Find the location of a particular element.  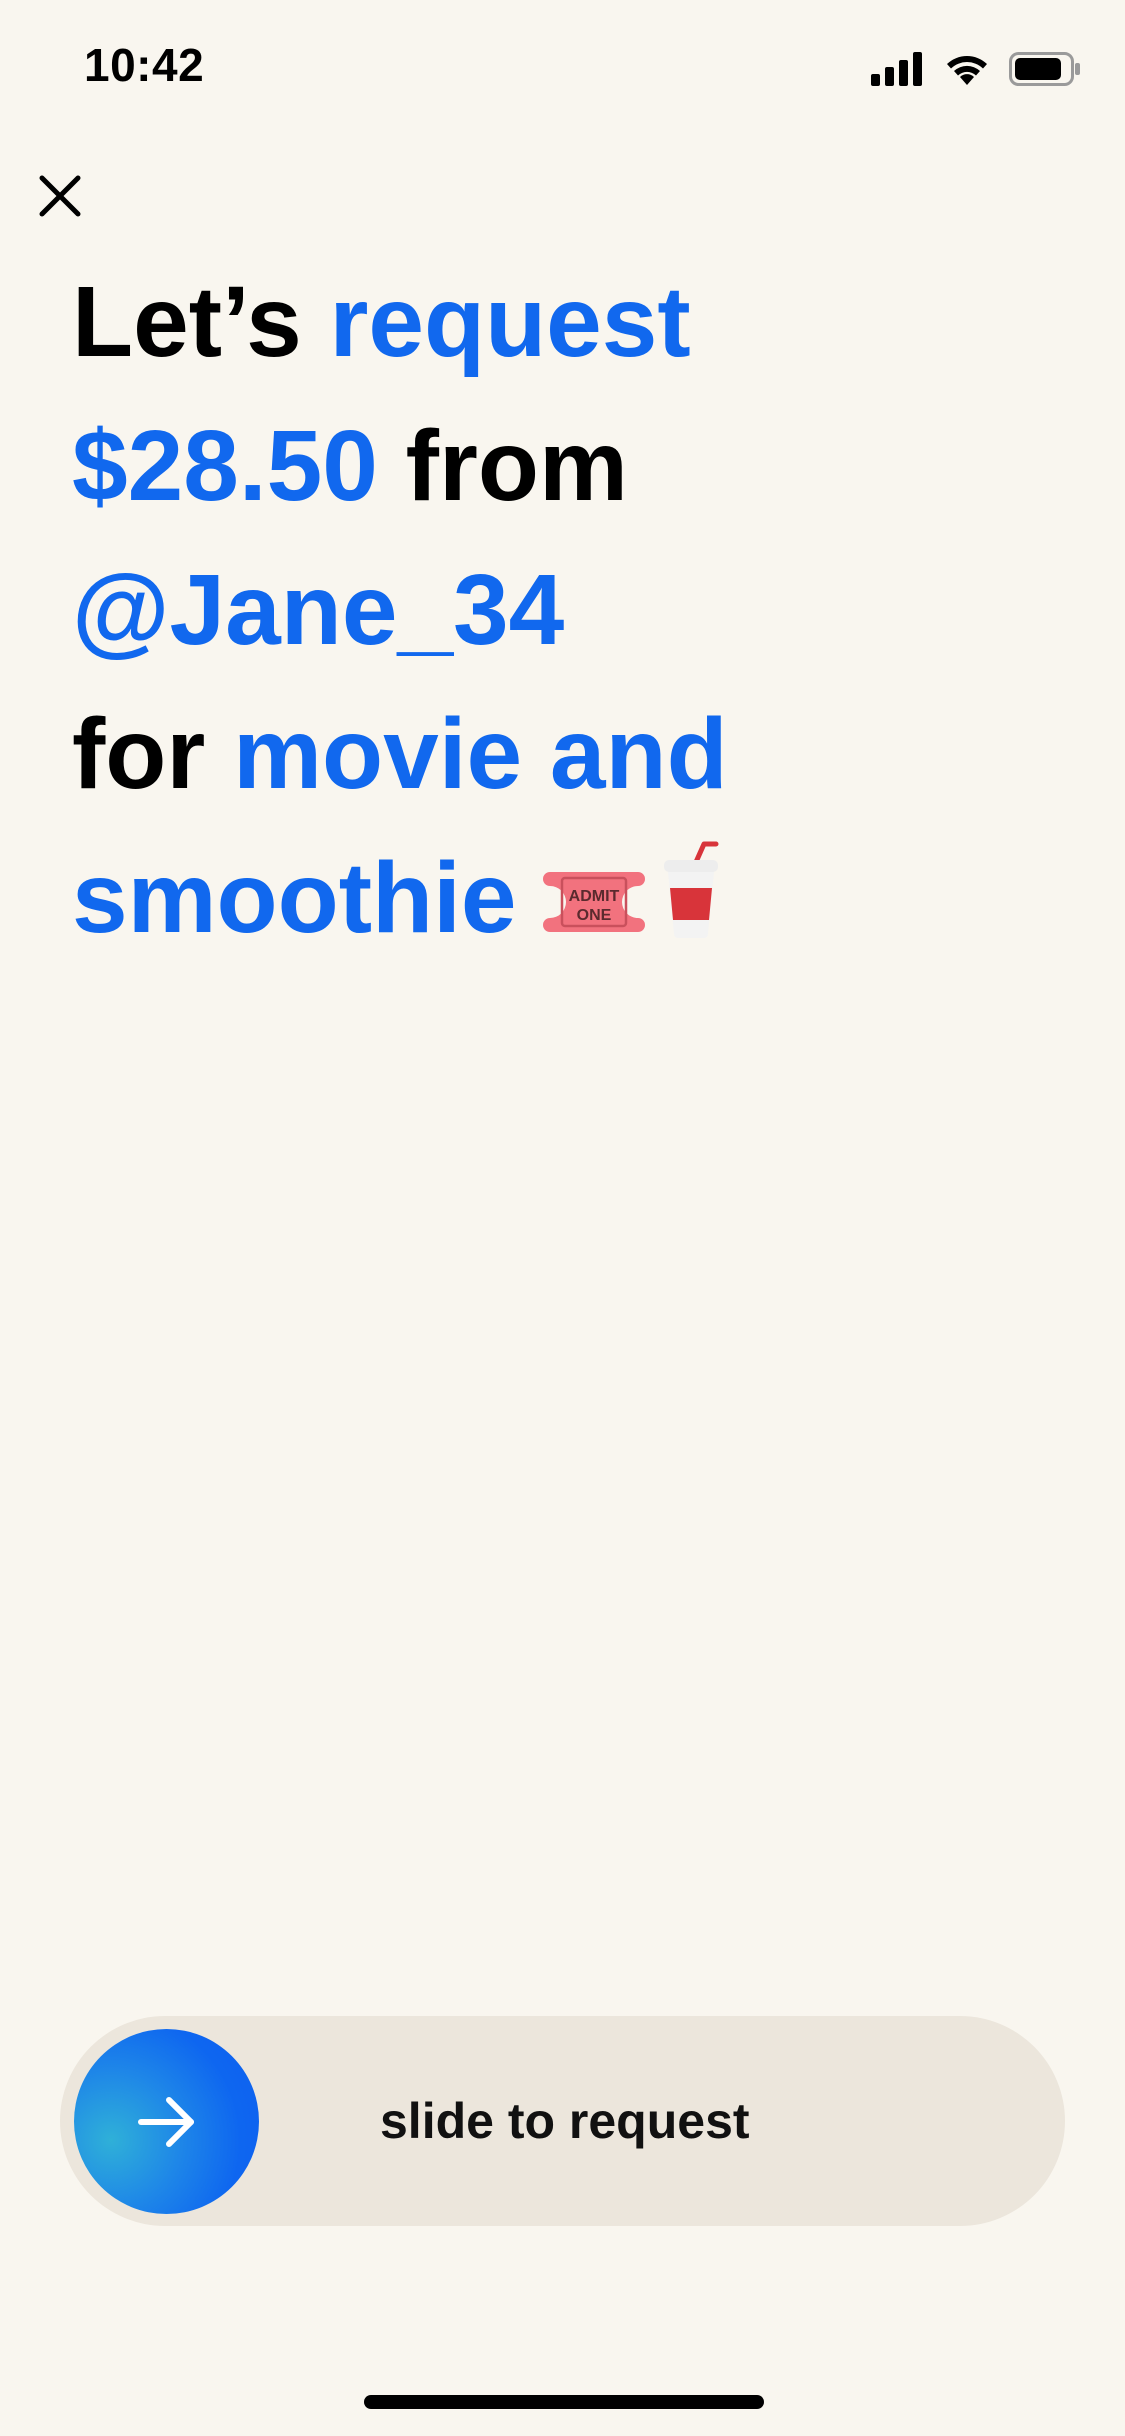

note-emojis: ADMIT ONE is located at coordinates (634, 906).